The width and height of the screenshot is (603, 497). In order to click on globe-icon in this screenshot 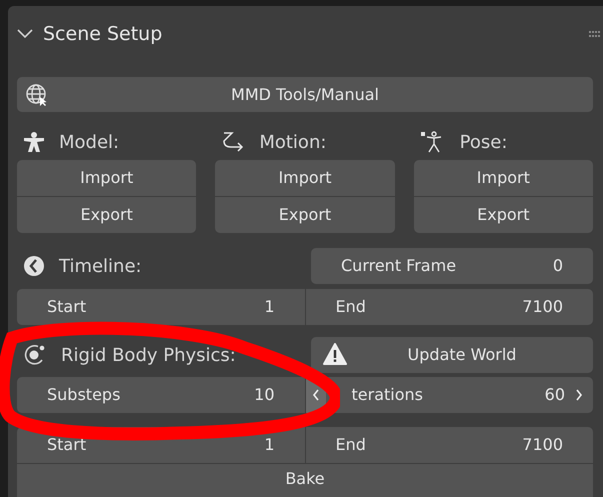, I will do `click(37, 95)`.